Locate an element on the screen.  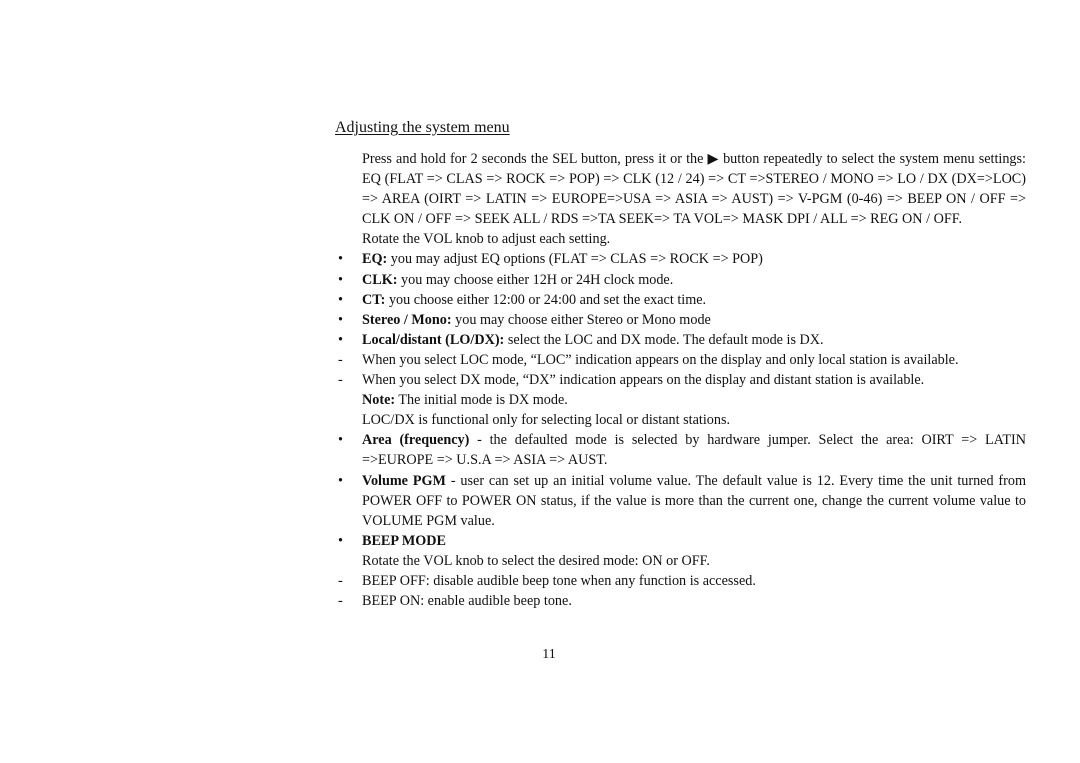
bullet-item: • BEEP MODE is located at coordinates (681, 541).